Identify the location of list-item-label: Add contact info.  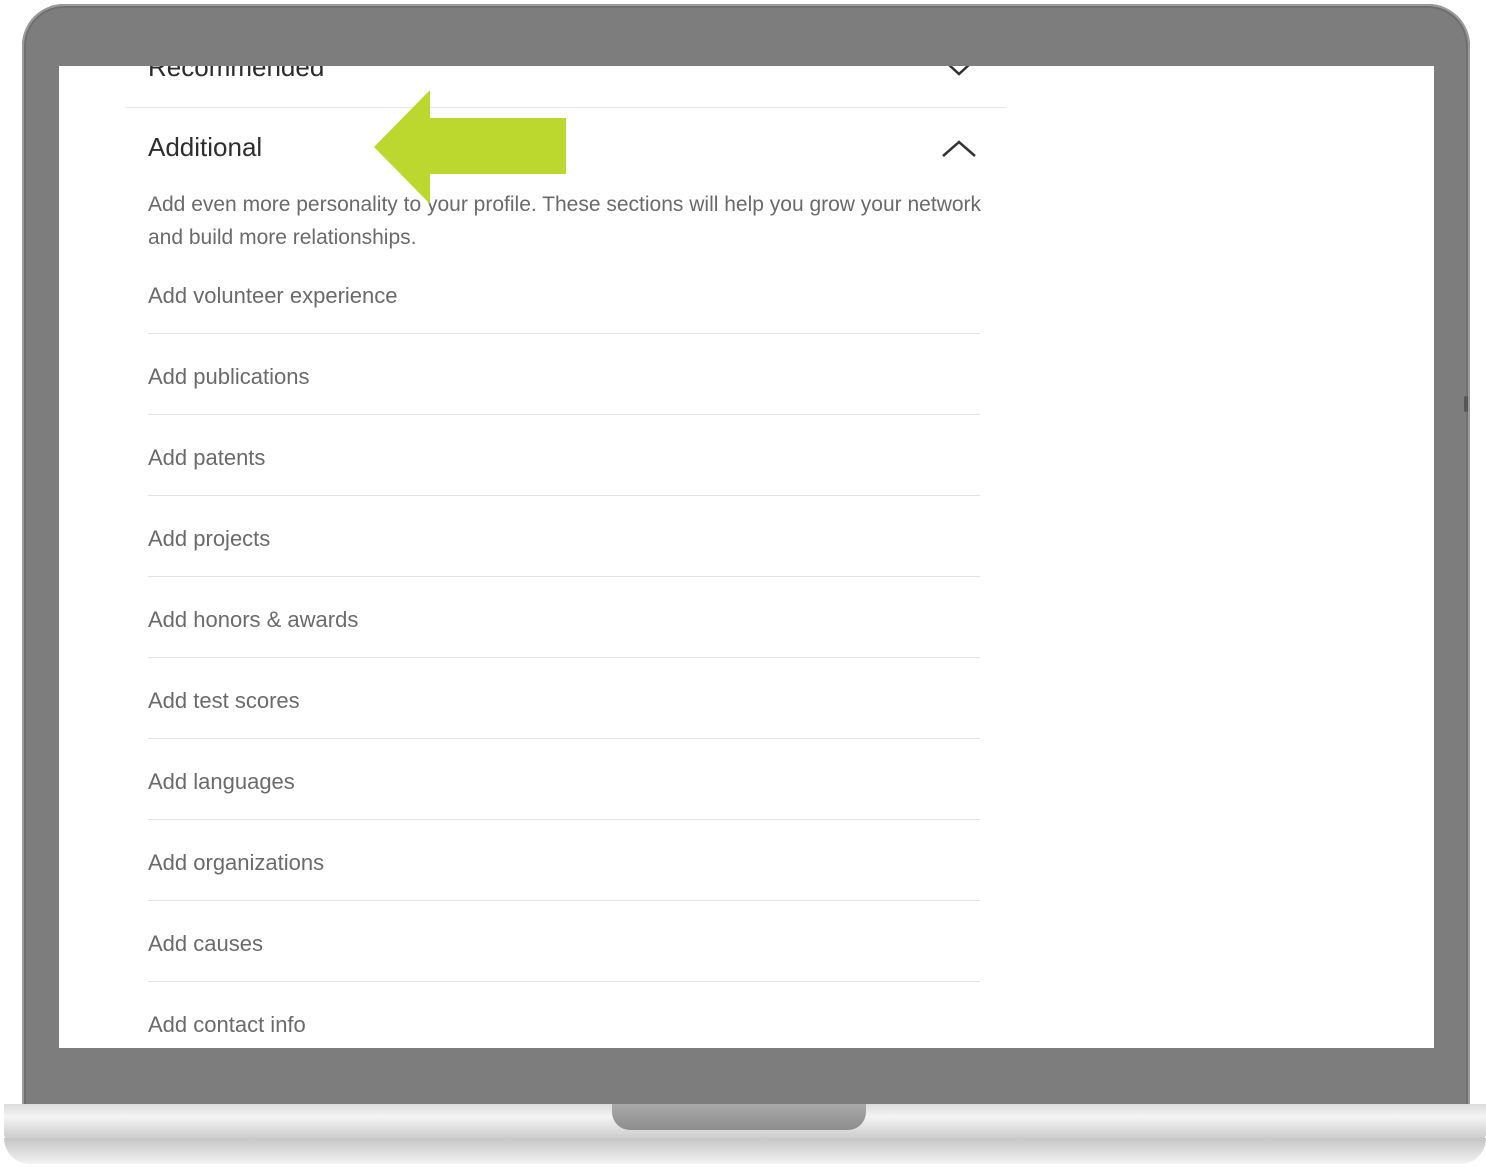
(227, 1024).